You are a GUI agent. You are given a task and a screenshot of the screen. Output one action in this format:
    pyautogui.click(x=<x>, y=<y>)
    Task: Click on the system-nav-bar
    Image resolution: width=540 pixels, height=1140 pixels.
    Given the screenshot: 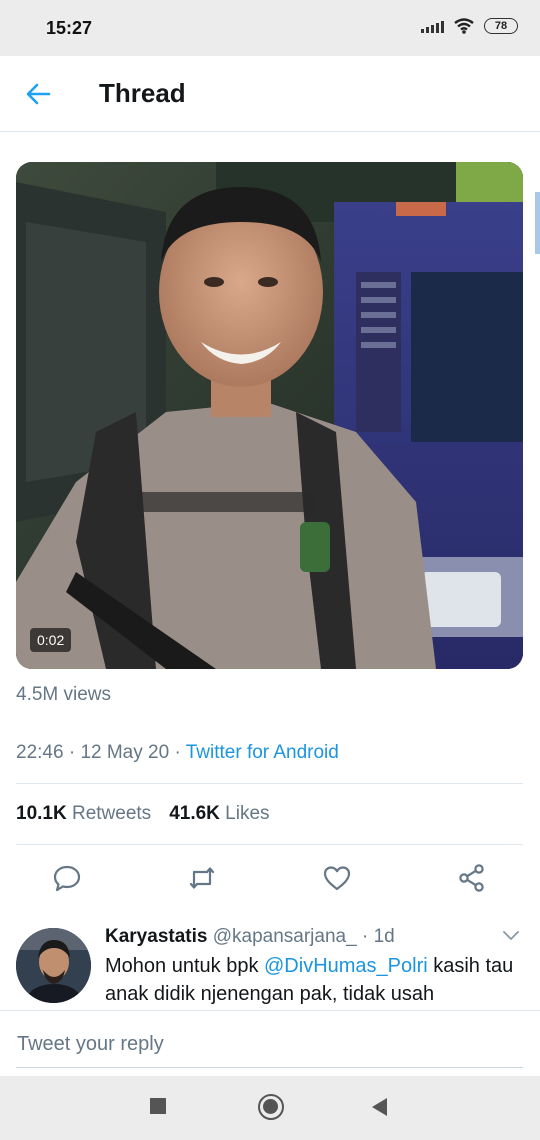 What is the action you would take?
    pyautogui.click(x=270, y=1108)
    